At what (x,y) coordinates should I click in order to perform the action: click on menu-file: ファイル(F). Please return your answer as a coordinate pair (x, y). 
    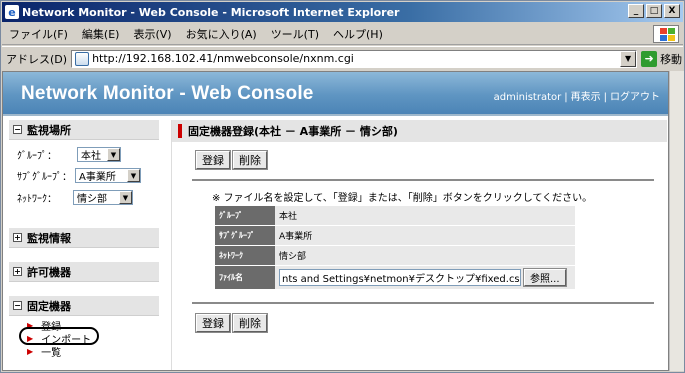
    Looking at the image, I should click on (38, 34).